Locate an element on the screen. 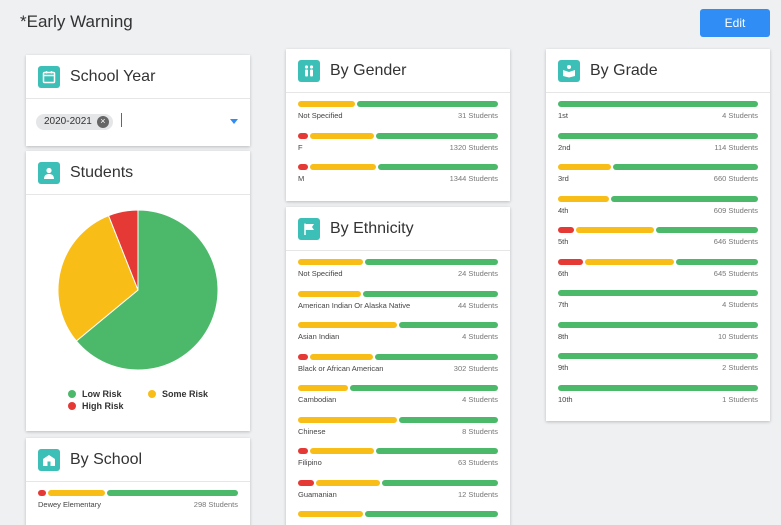  legend-some-swatch is located at coordinates (152, 394).